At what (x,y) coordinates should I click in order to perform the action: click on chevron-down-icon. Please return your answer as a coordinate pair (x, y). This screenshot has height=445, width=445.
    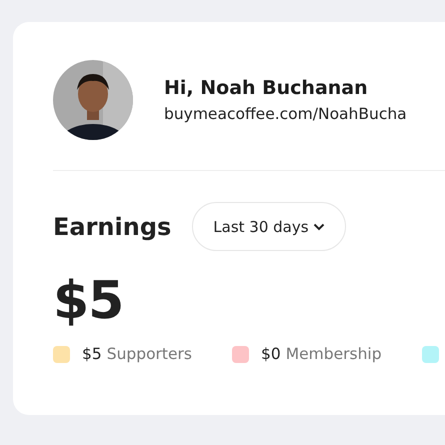
    Looking at the image, I should click on (318, 226).